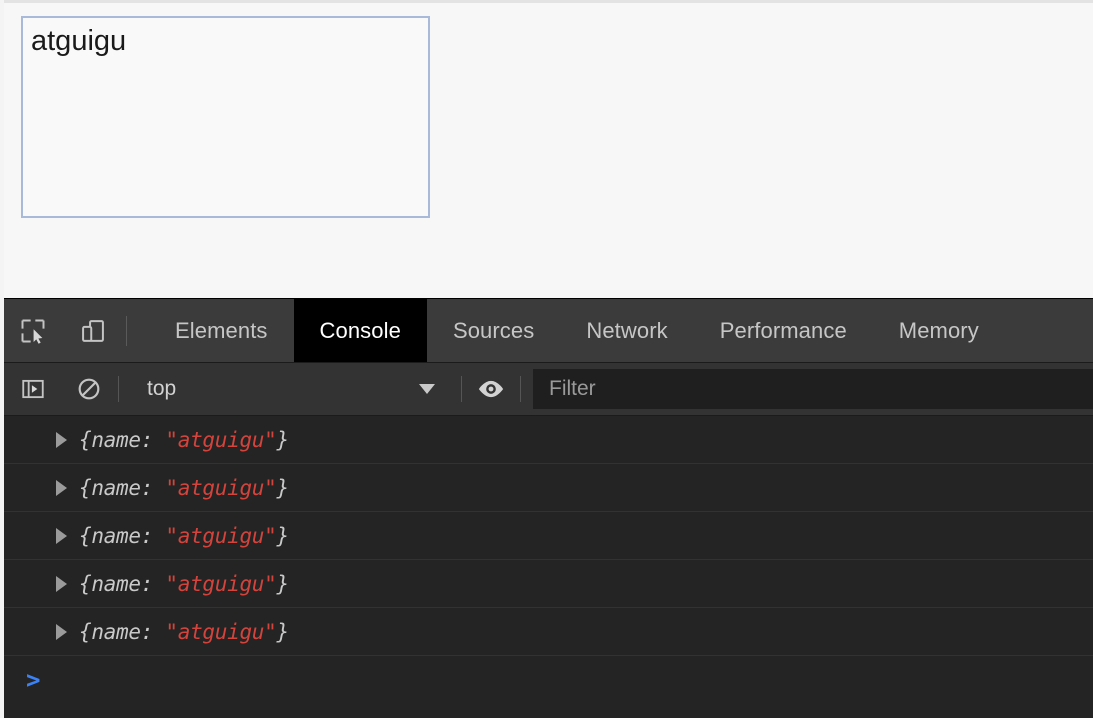 Image resolution: width=1093 pixels, height=718 pixels. I want to click on textarea-input: atguigu, so click(225, 117).